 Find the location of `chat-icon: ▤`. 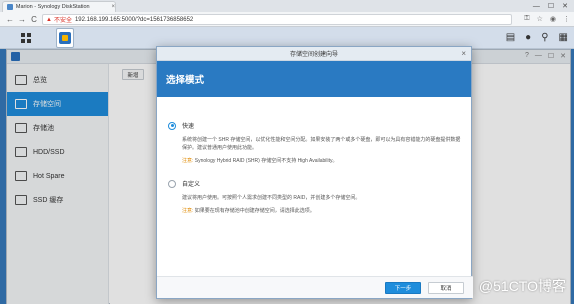

chat-icon: ▤ is located at coordinates (510, 37).